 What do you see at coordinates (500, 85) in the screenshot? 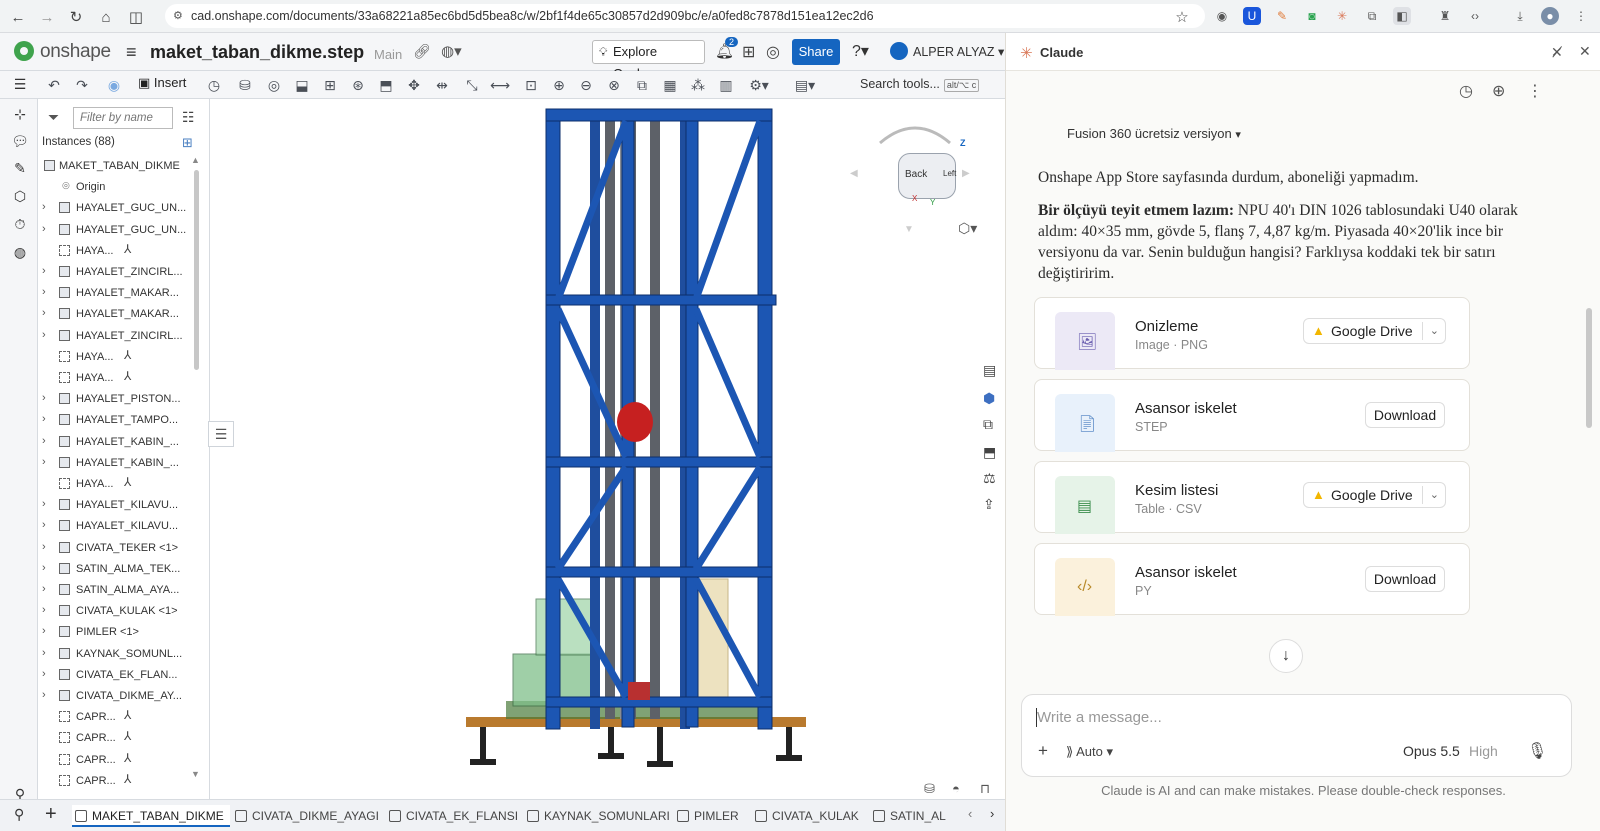
I see `width-mate-icon: ⟷` at bounding box center [500, 85].